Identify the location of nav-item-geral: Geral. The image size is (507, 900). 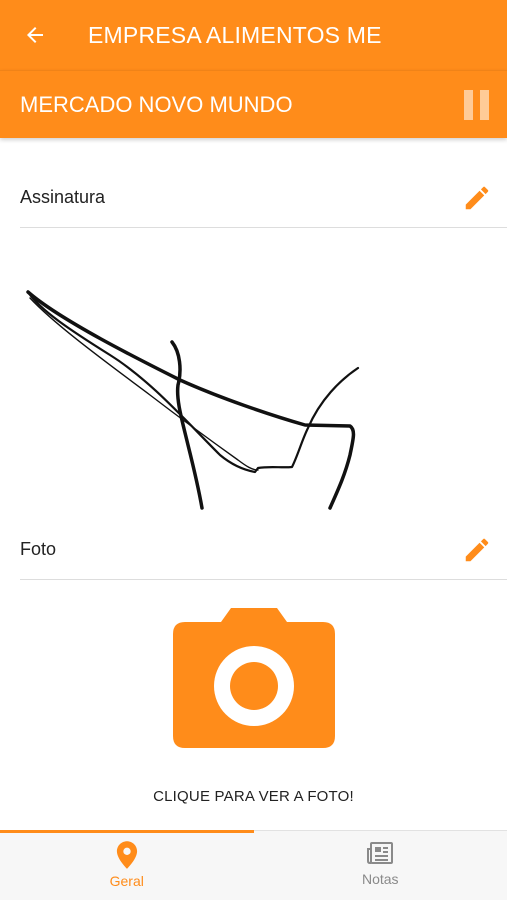
(127, 865).